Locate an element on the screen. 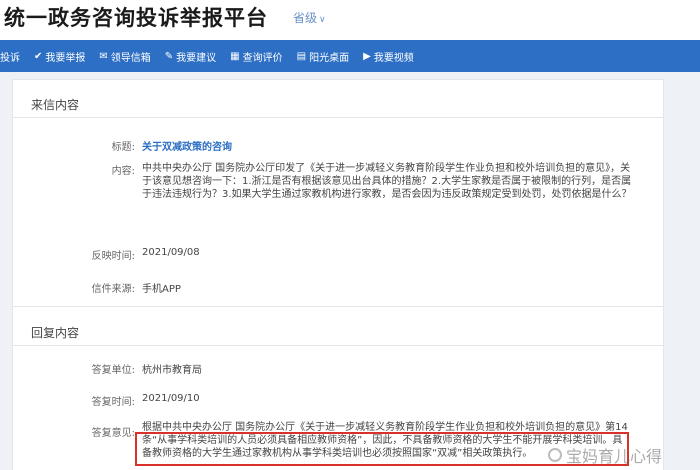 The image size is (700, 470). letter-subject: 关于双减政策的咨询 is located at coordinates (187, 147).